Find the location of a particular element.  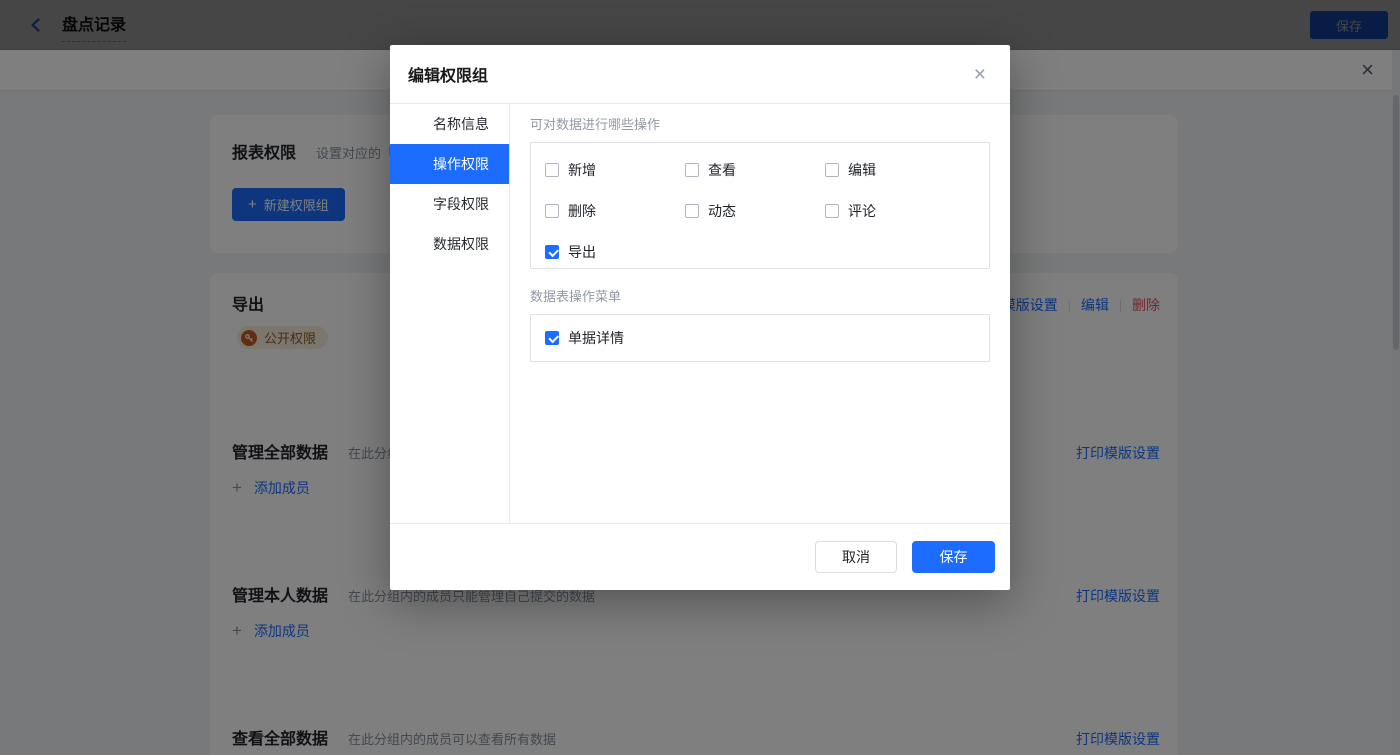

checkbox-option: 评论 is located at coordinates (900, 210).